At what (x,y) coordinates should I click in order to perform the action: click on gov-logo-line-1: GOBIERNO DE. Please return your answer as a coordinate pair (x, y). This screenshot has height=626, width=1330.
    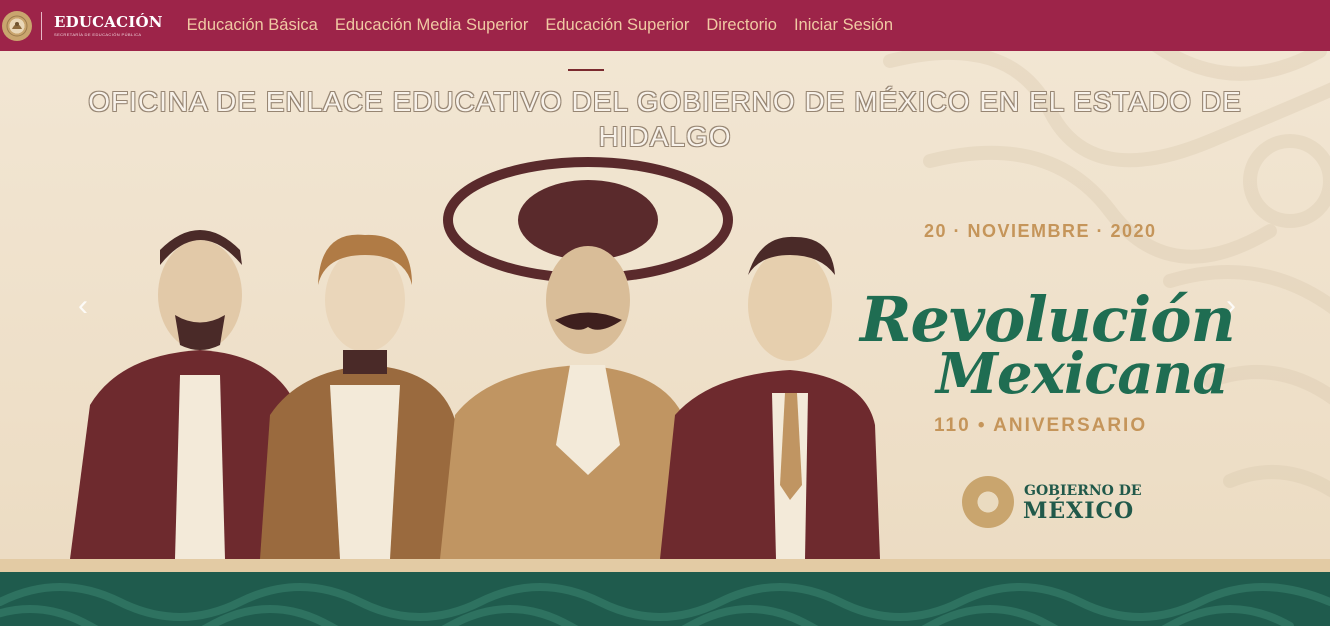
    Looking at the image, I should click on (1083, 491).